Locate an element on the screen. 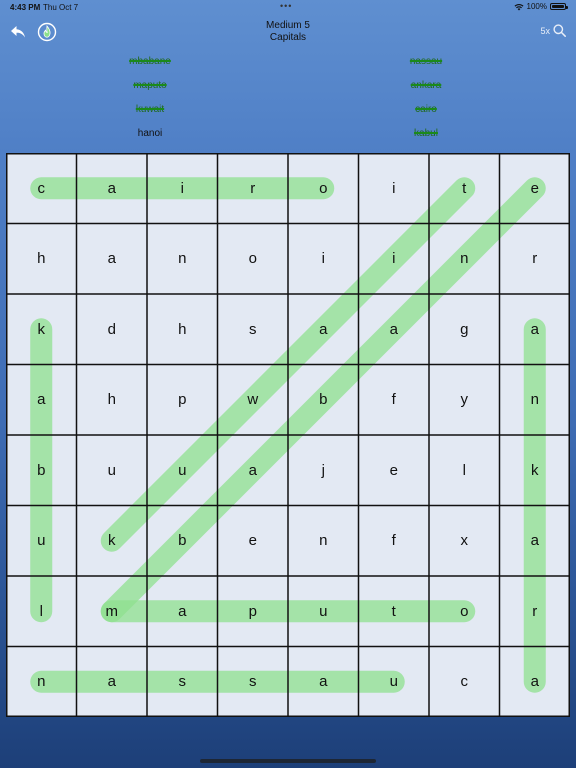 The height and width of the screenshot is (768, 576). flame-icon is located at coordinates (47, 32).